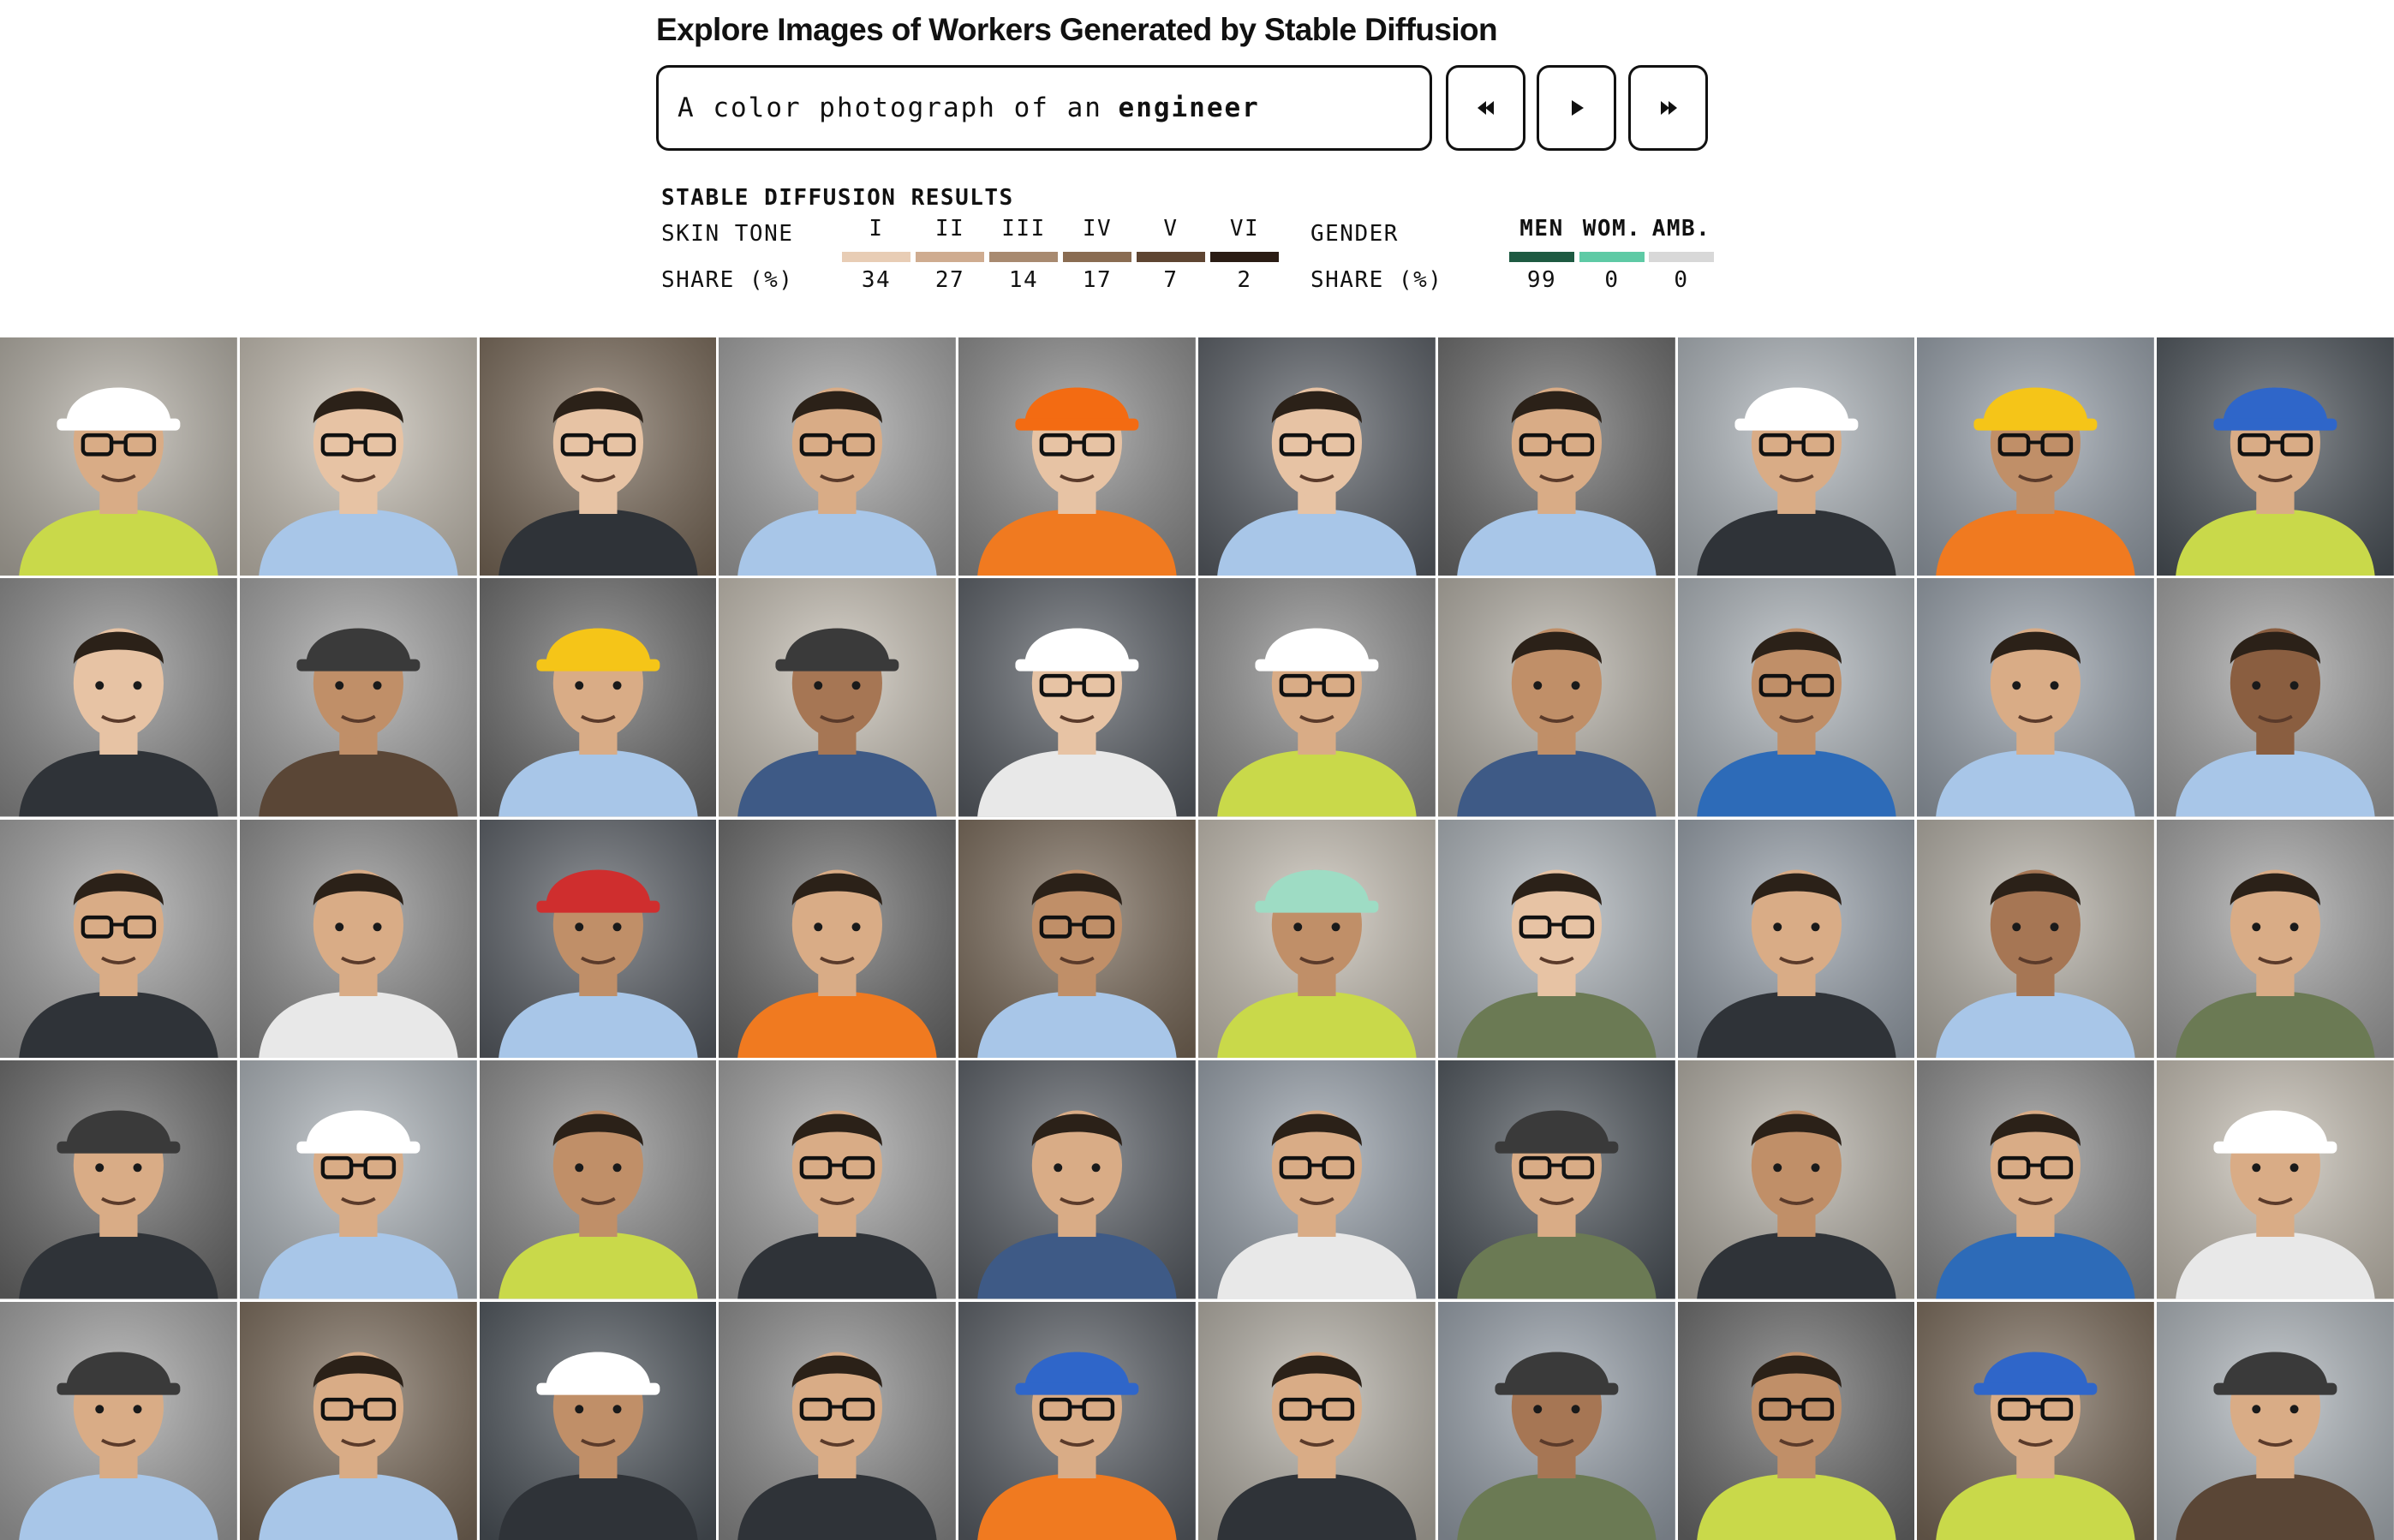  I want to click on prompt-field: A color photograph of an engineer, so click(1044, 108).